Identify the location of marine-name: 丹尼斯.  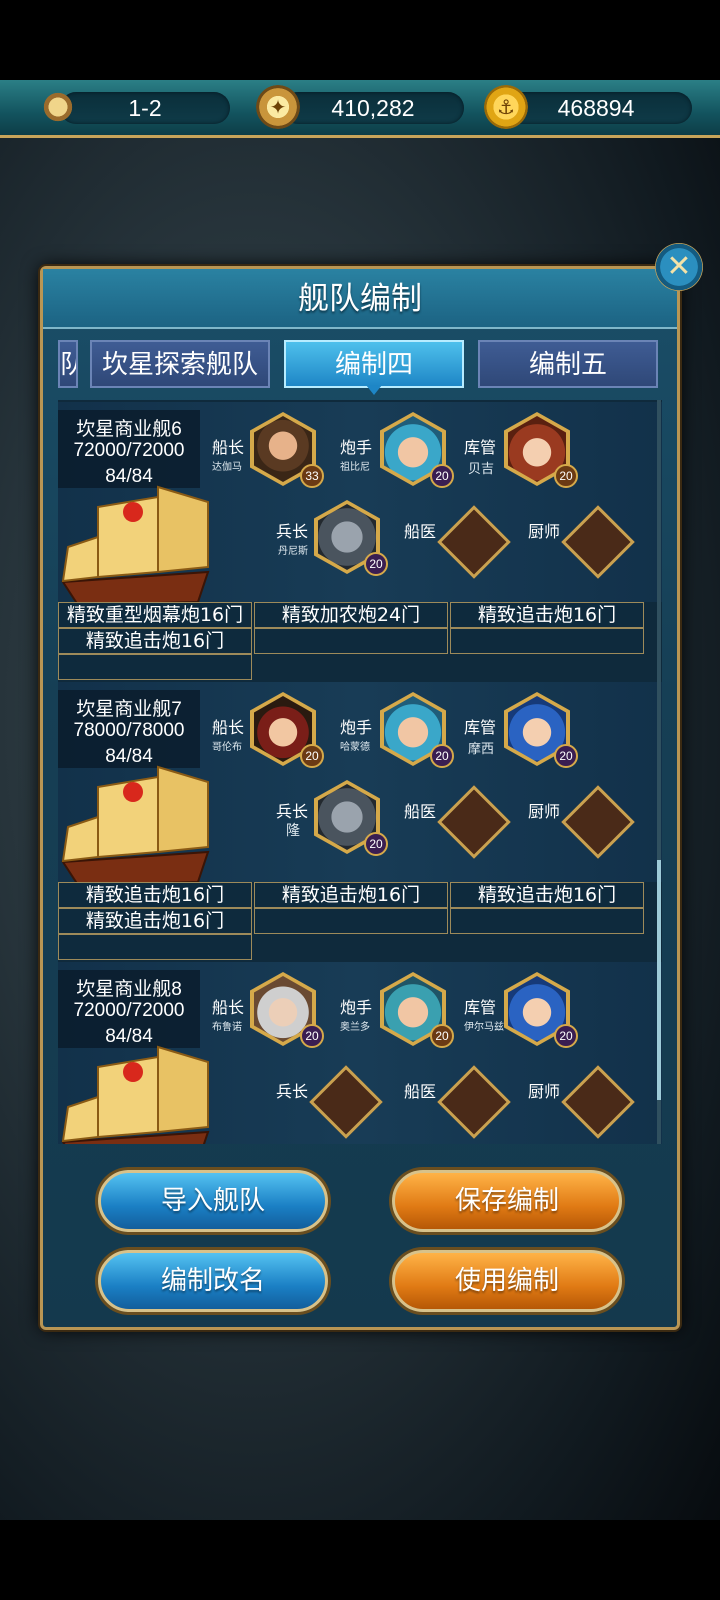
(293, 551).